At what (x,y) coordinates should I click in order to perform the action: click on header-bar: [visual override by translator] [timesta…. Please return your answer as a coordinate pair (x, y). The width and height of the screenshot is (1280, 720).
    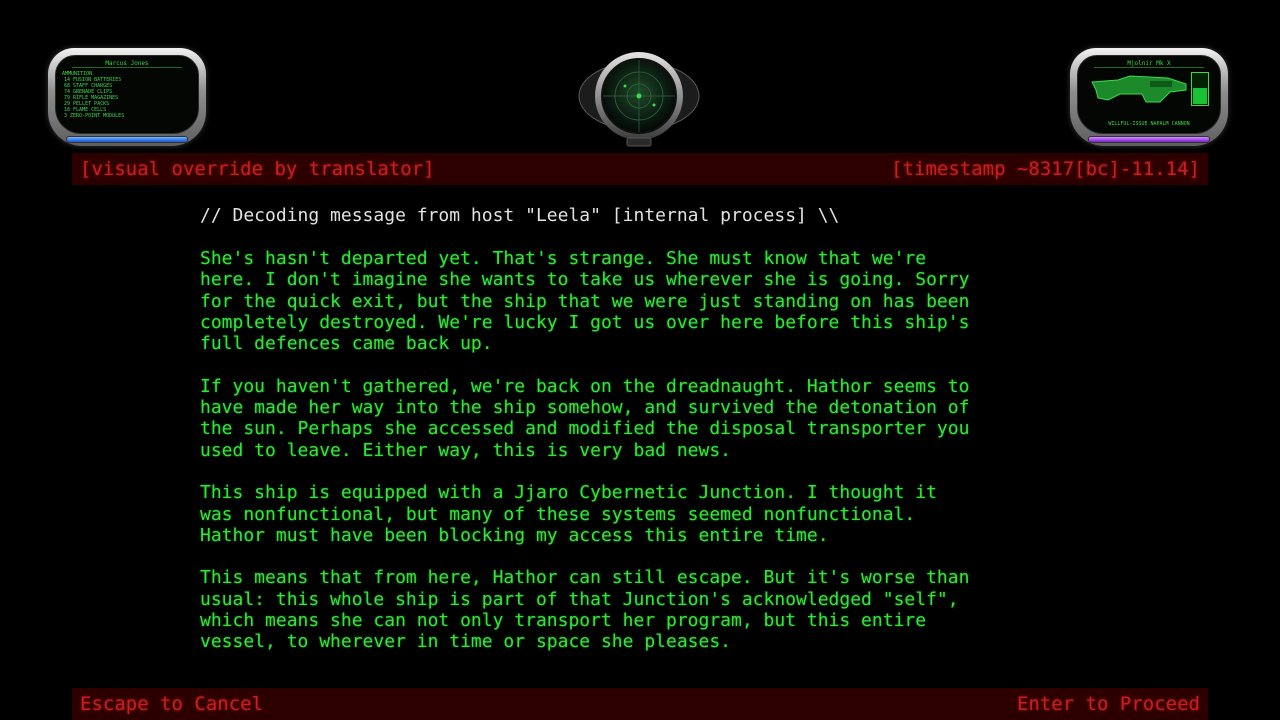
    Looking at the image, I should click on (640, 169).